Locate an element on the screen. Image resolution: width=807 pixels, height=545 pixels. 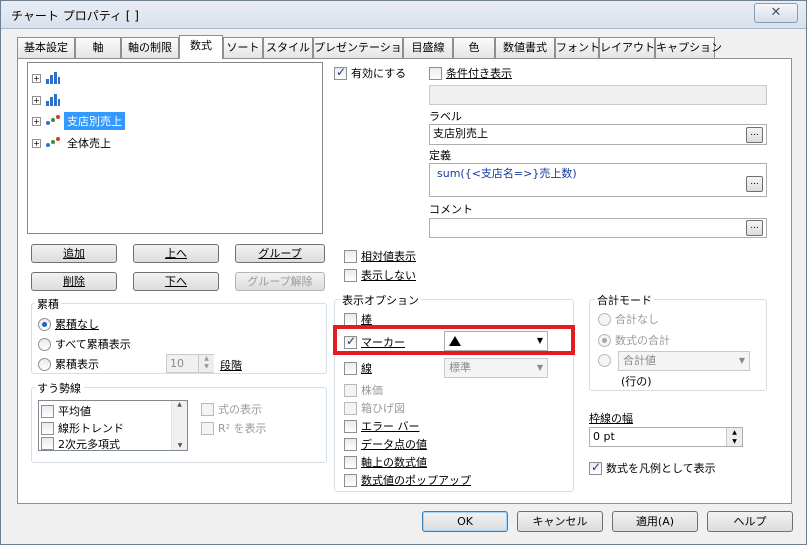
enable-checkbox: 有効にする is located at coordinates (370, 73).